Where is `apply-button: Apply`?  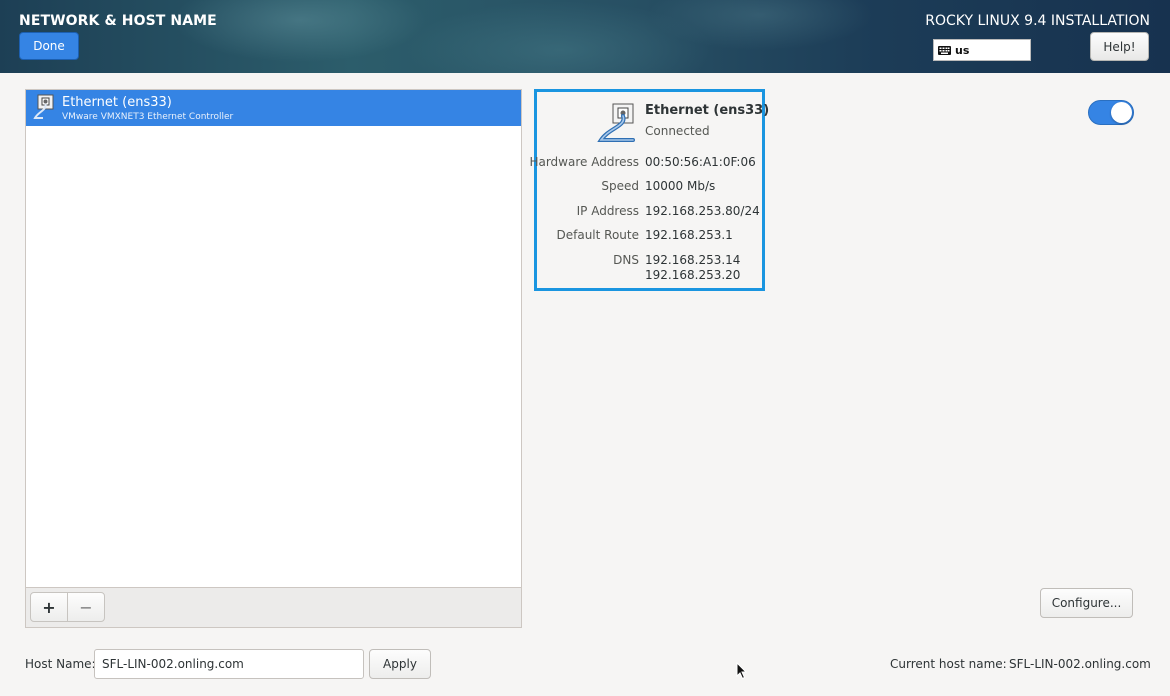 apply-button: Apply is located at coordinates (400, 664).